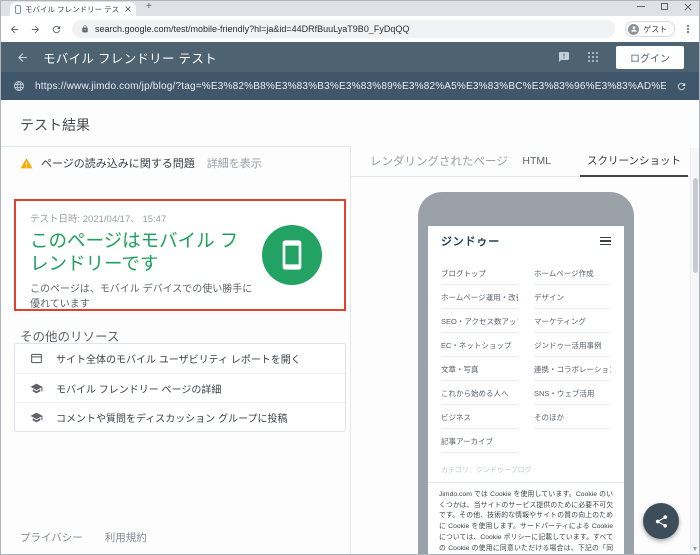 Image resolution: width=700 pixels, height=555 pixels. I want to click on mobile-friendly-icon, so click(292, 255).